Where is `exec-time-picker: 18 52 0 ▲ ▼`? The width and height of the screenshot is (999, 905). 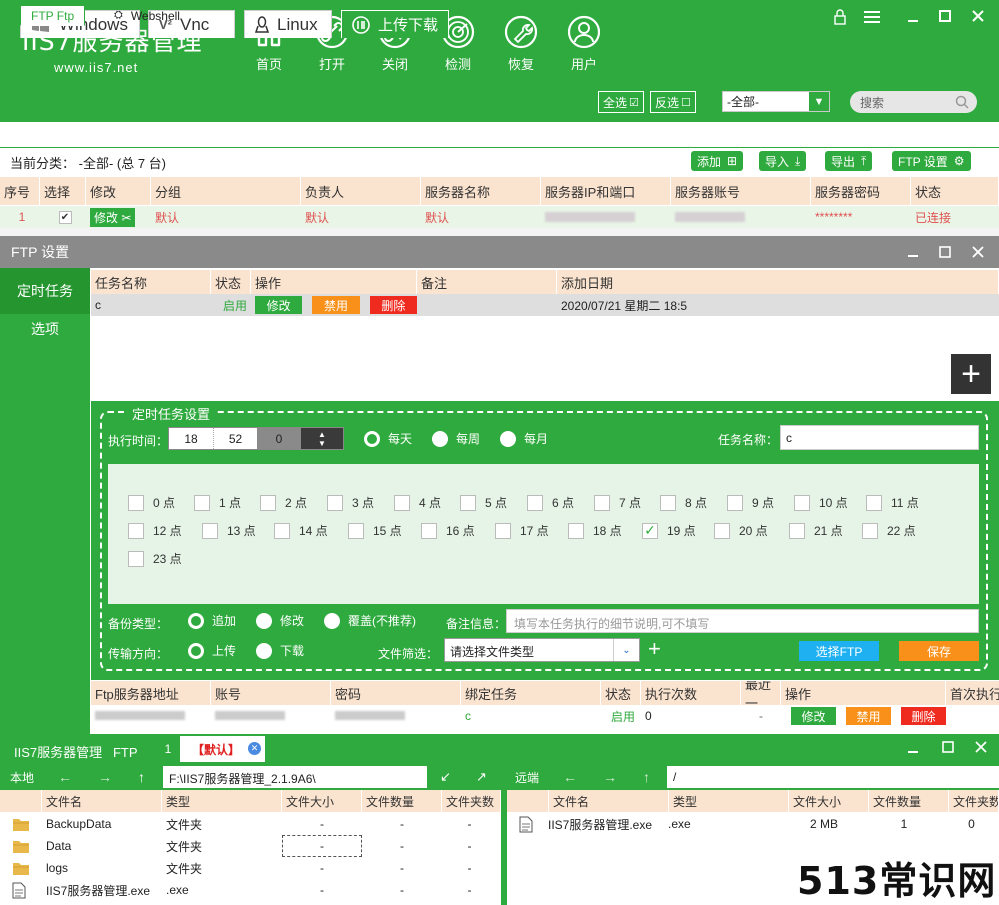
exec-time-picker: 18 52 0 ▲ ▼ is located at coordinates (256, 438).